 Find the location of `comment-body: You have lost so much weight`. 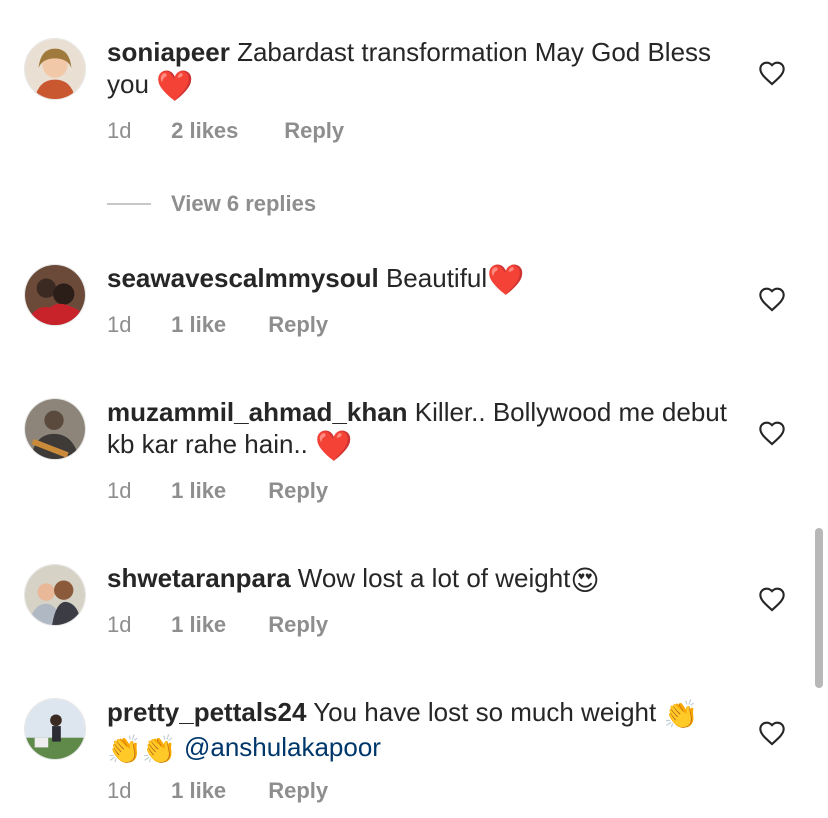

comment-body: You have lost so much weight is located at coordinates (485, 712).